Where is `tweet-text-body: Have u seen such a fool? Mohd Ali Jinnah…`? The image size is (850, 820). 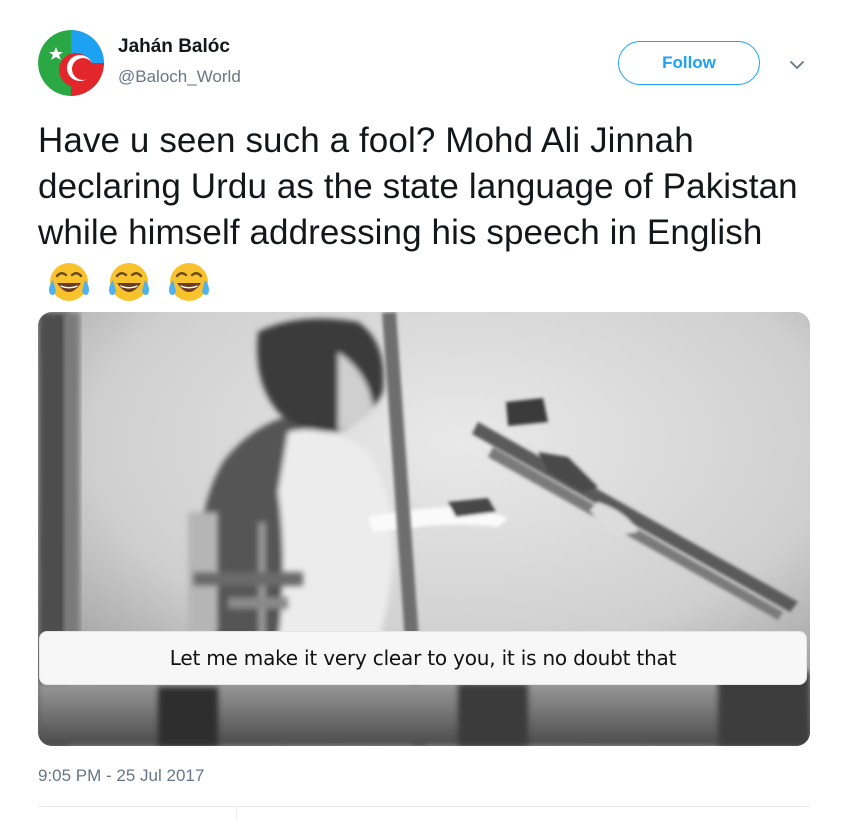 tweet-text-body: Have u seen such a fool? Mohd Ali Jinnah… is located at coordinates (418, 186).